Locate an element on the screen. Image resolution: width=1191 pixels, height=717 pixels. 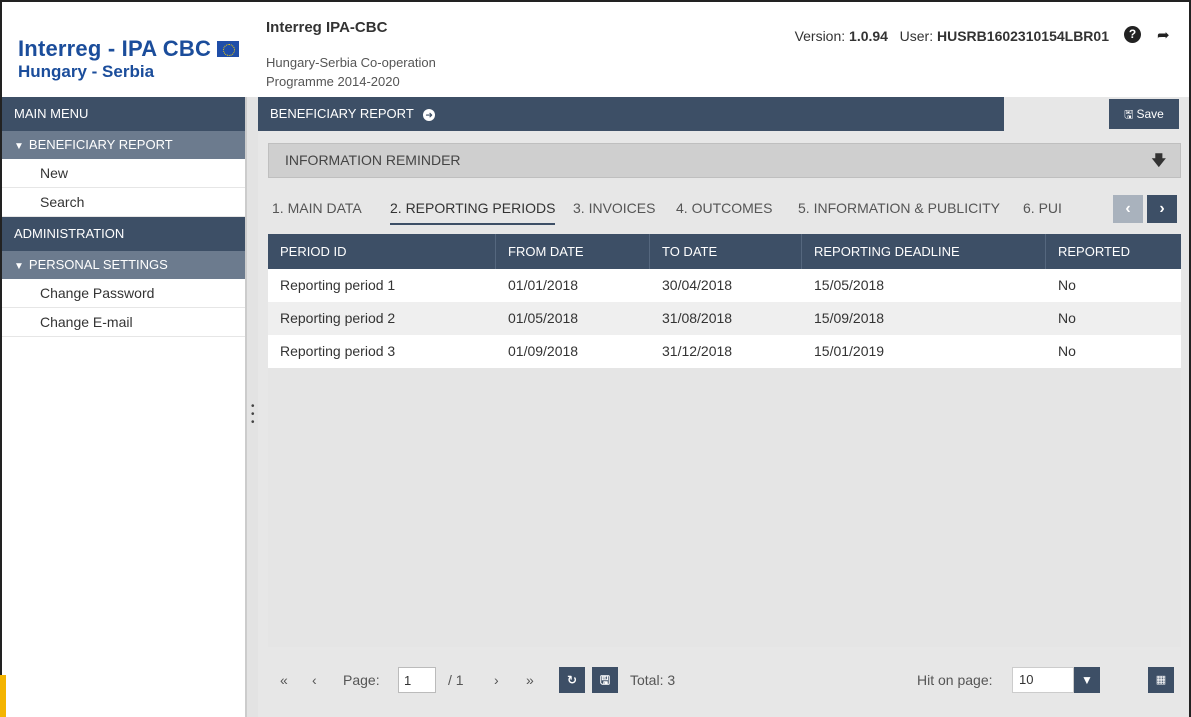
eu-flag-icon is located at coordinates (228, 49).